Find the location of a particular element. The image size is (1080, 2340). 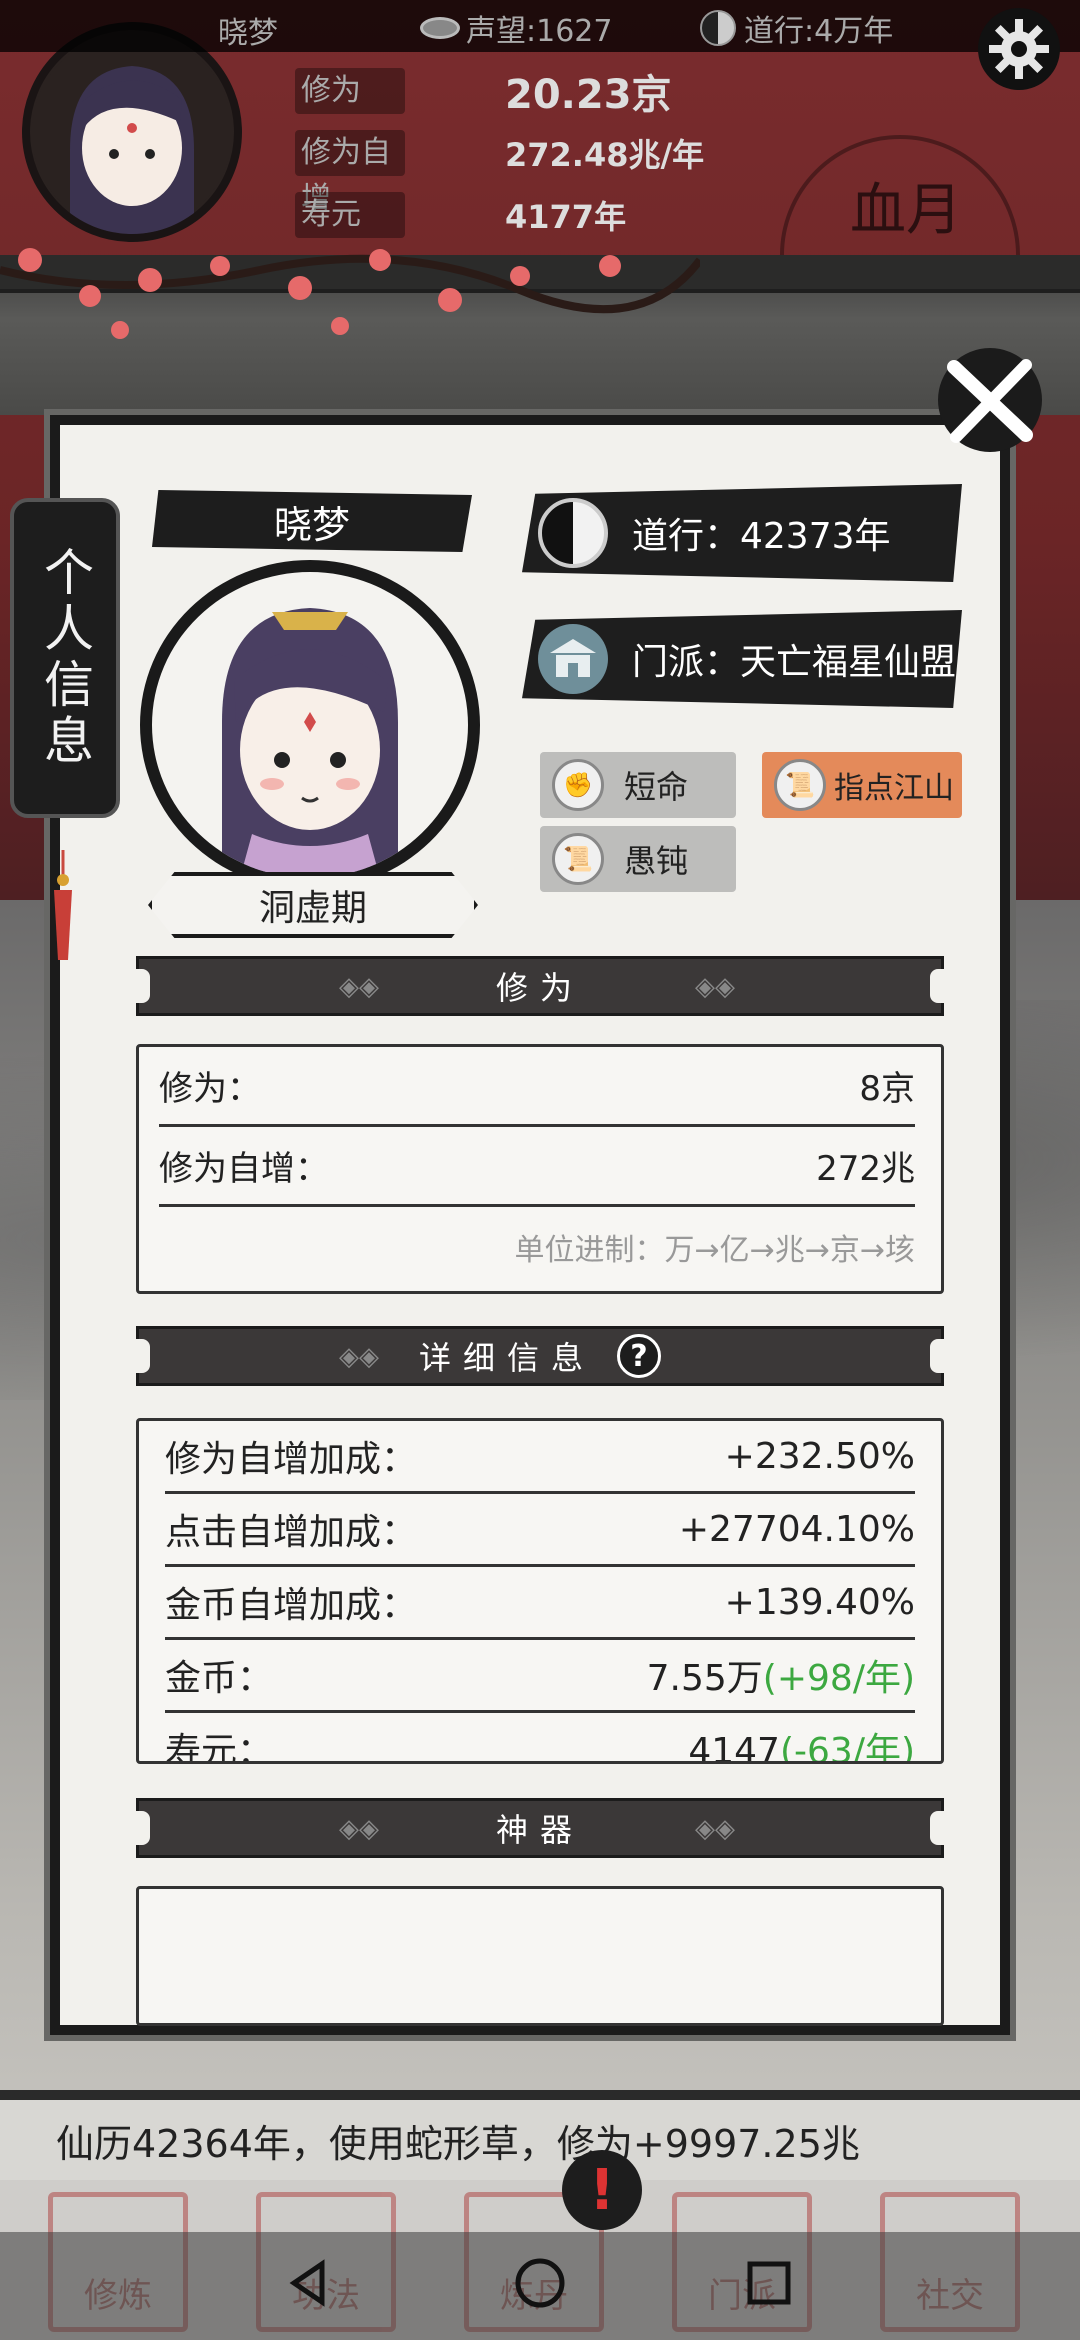

status-fame: 声望:1627 is located at coordinates (516, 28).